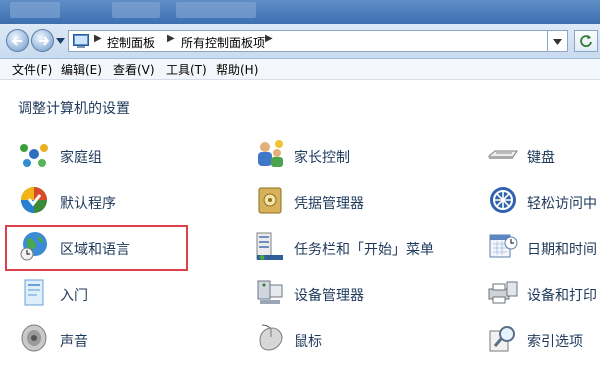  I want to click on item-ease-of-access: 轻松访问中, so click(543, 202).